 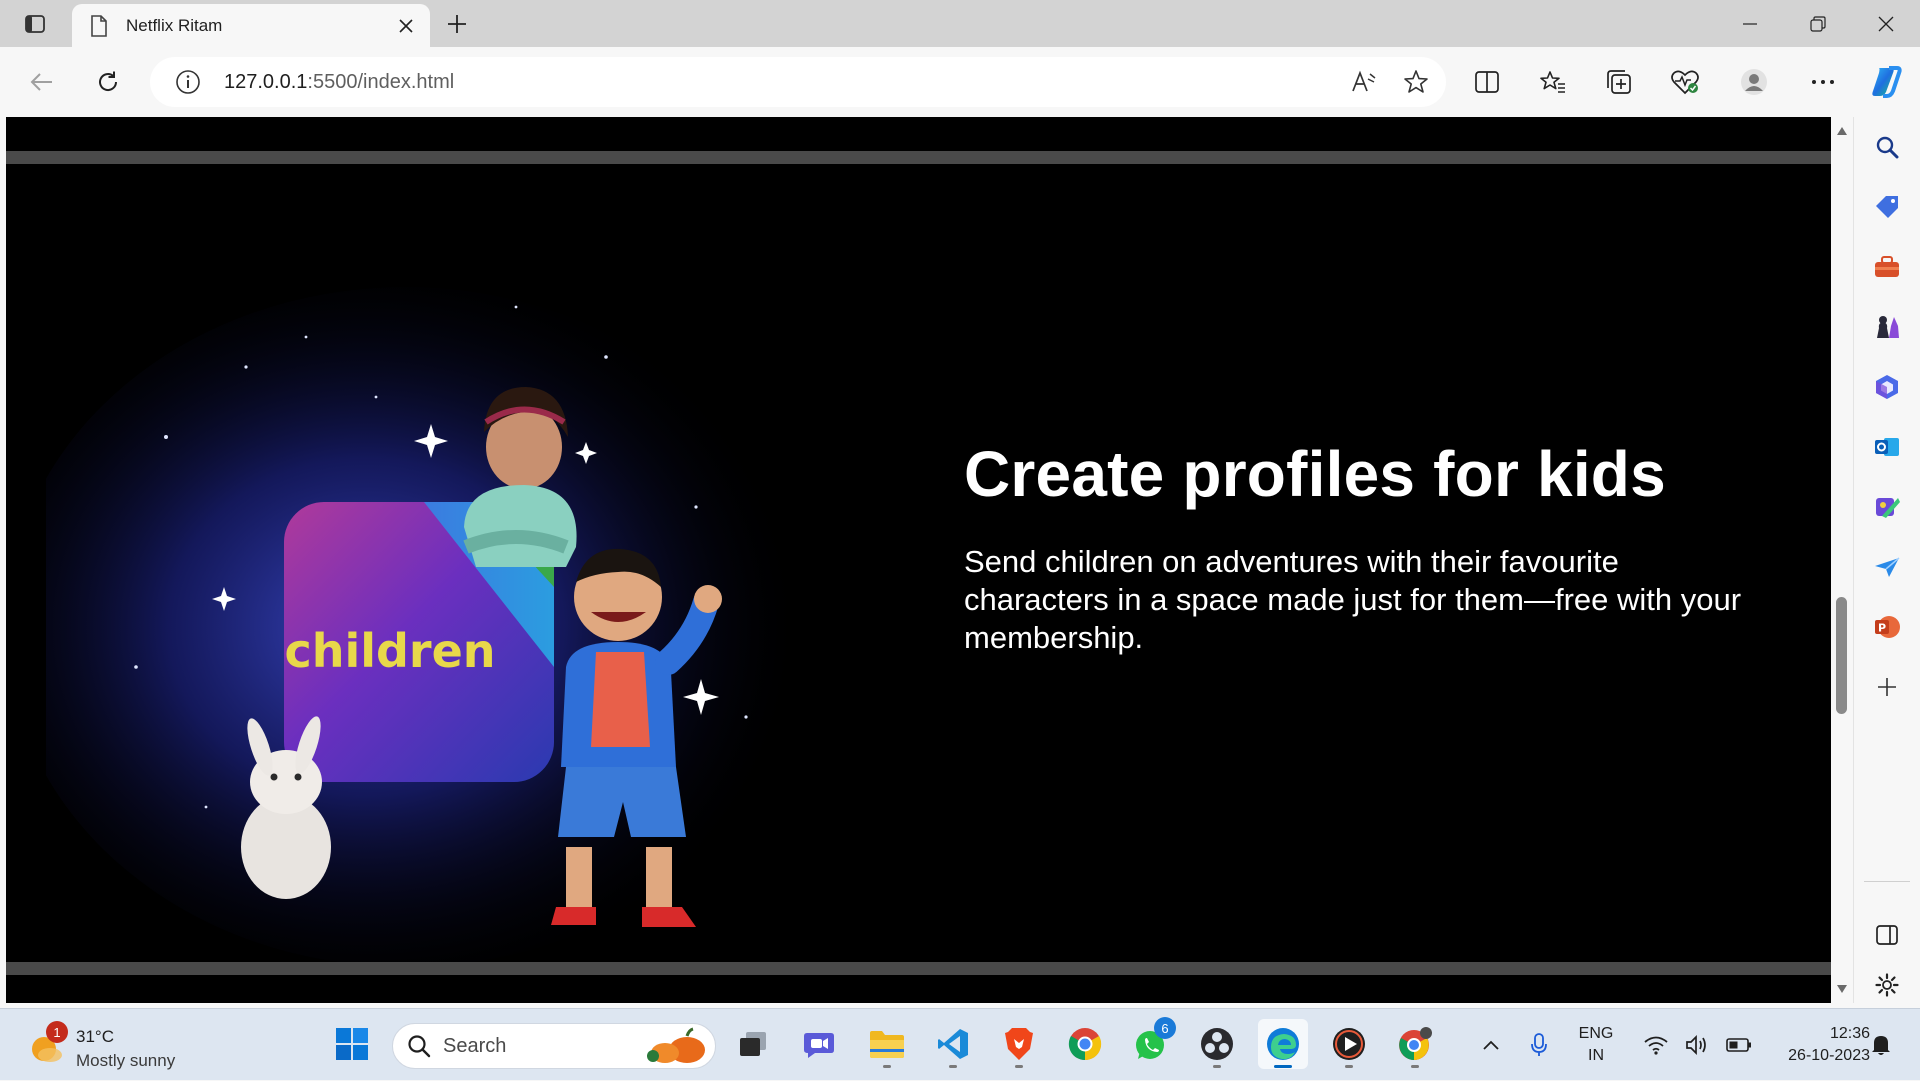 I want to click on weather-widget: 1 31°C Mostly sunny, so click(x=116, y=1045).